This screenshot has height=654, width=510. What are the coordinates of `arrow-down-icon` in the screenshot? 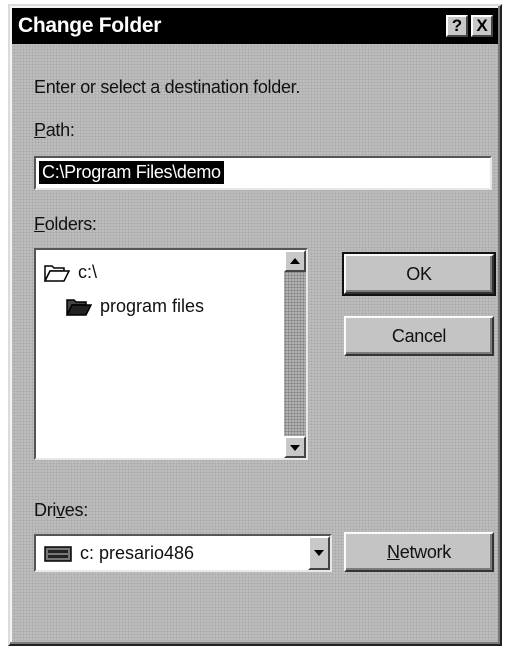 It's located at (295, 448).